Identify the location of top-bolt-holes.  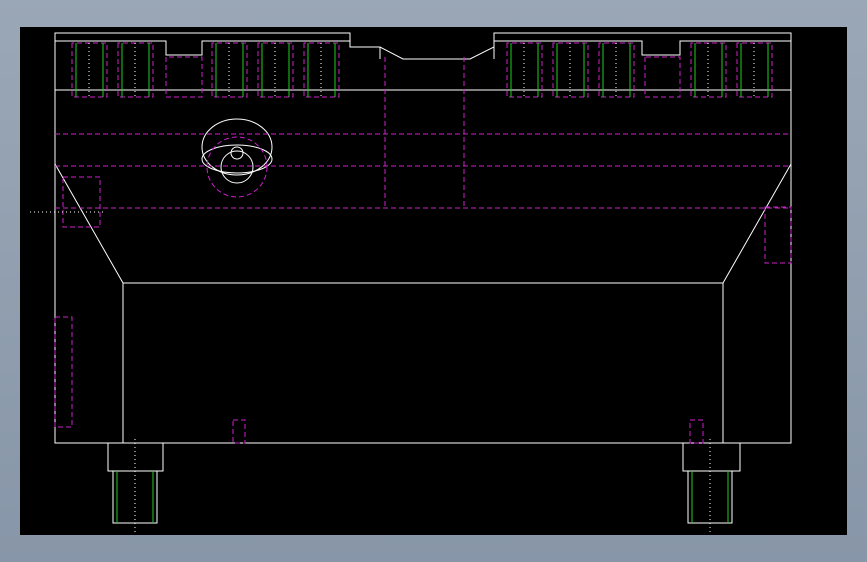
(422, 70).